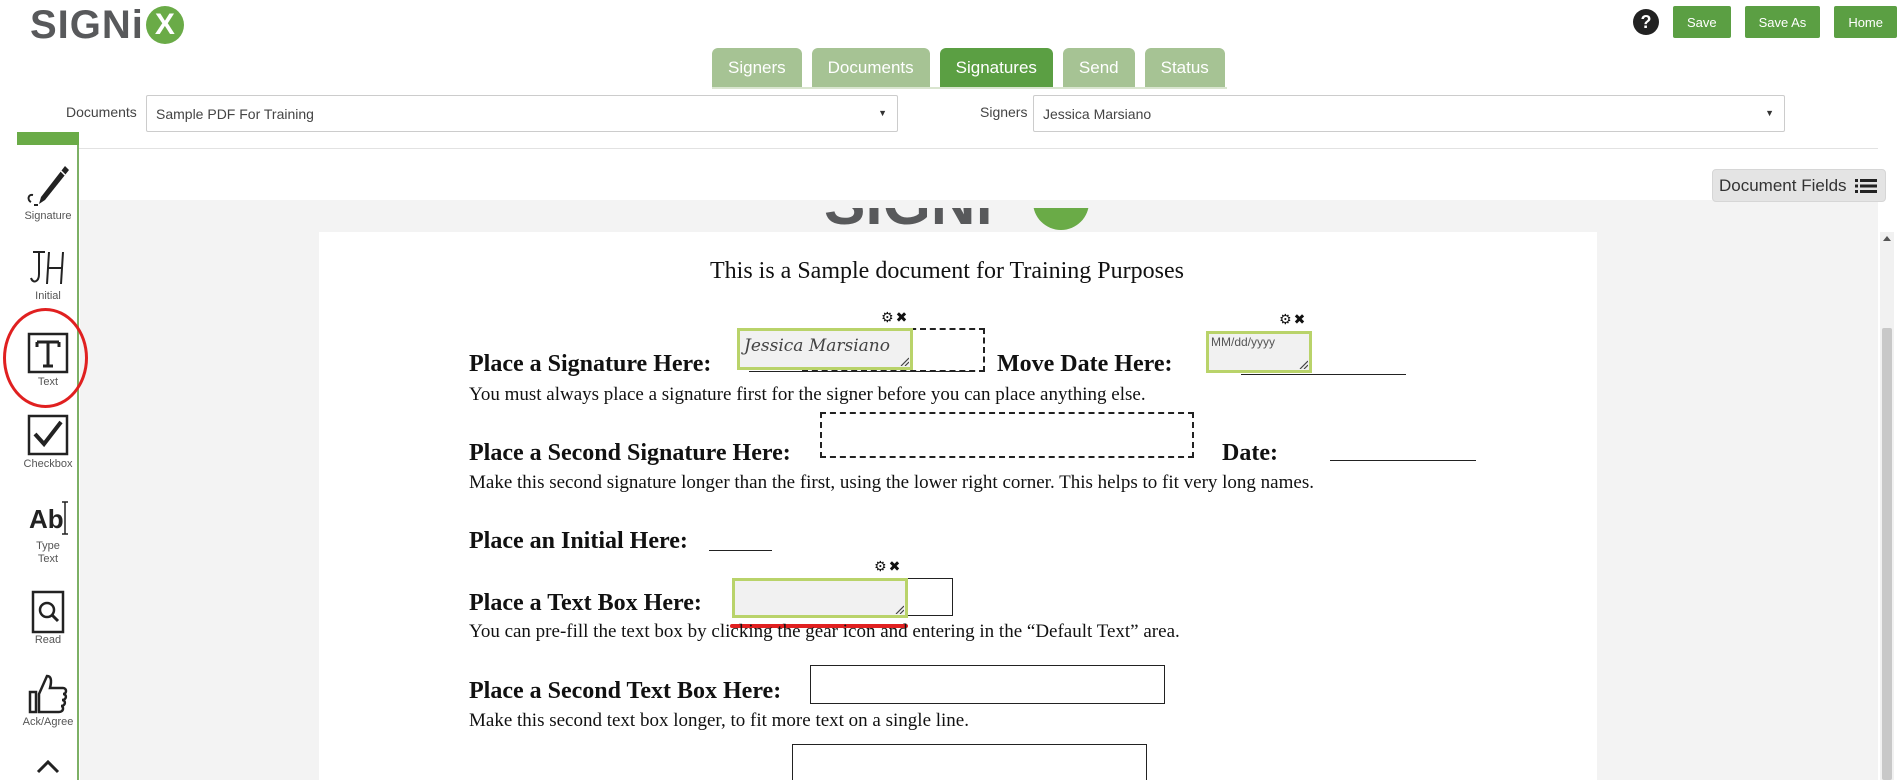 This screenshot has height=780, width=1904. I want to click on signature-field: Jessica Marsiano, so click(825, 349).